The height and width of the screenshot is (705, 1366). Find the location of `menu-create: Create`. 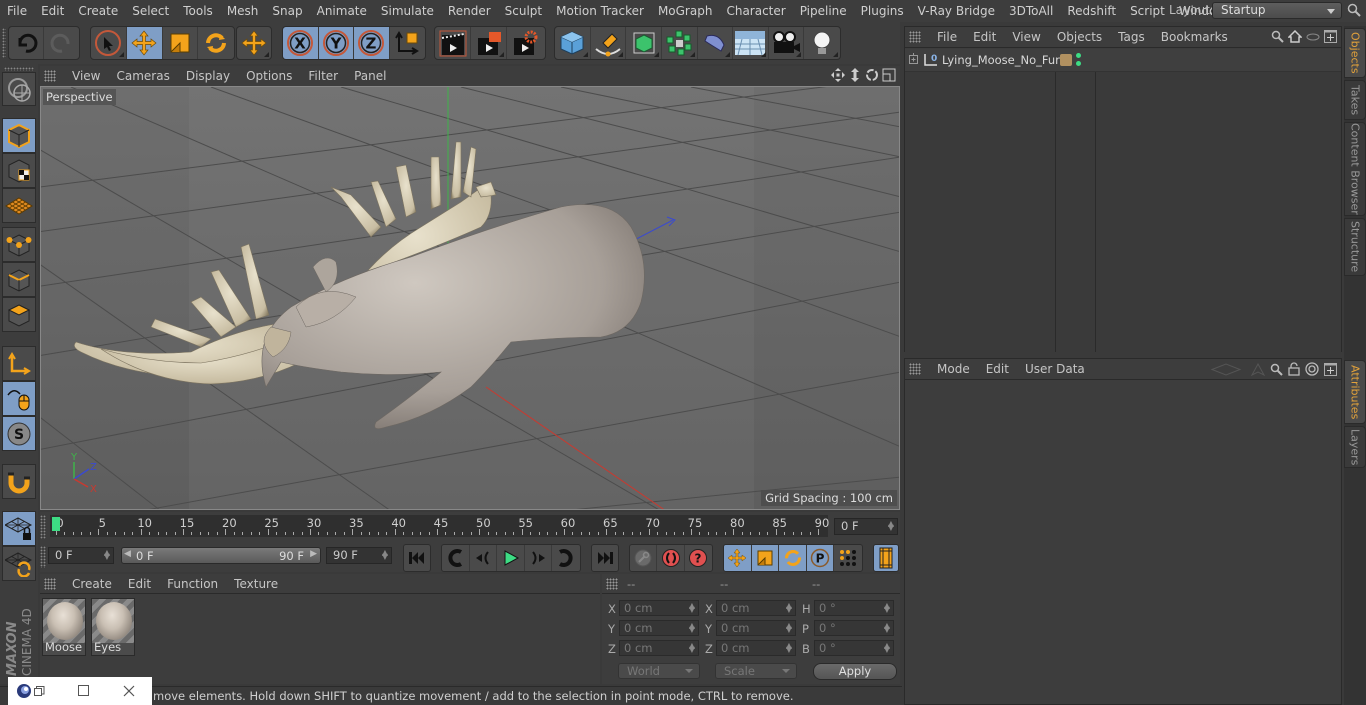

menu-create: Create is located at coordinates (98, 11).